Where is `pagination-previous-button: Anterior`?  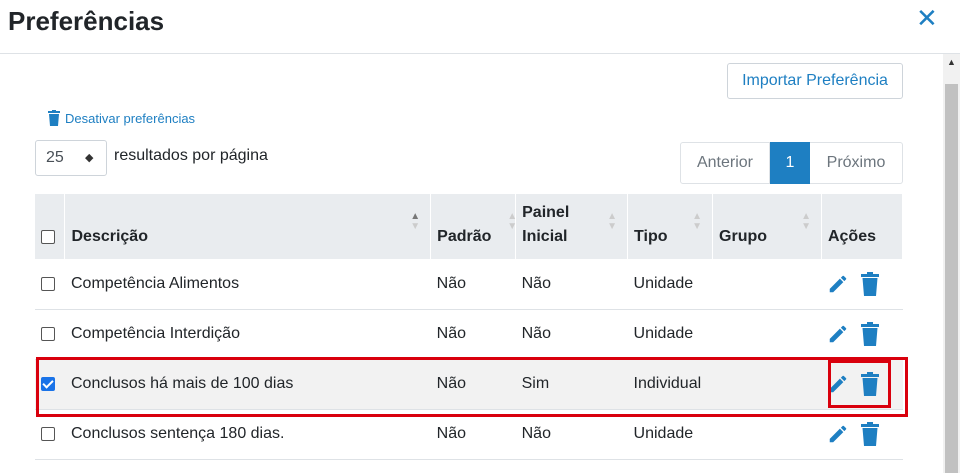
pagination-previous-button: Anterior is located at coordinates (725, 163).